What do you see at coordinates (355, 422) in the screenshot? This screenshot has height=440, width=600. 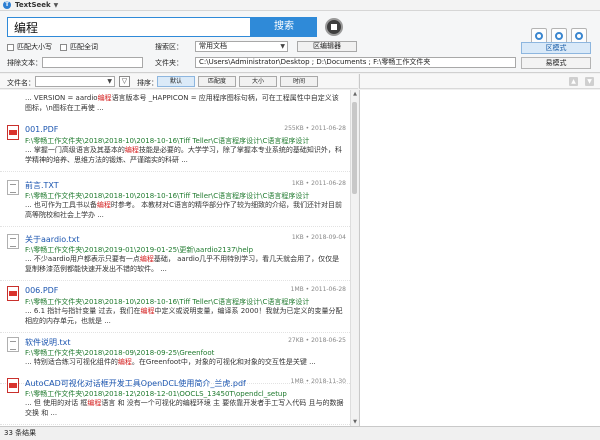 I see `scroll-down-icon: ▼` at bounding box center [355, 422].